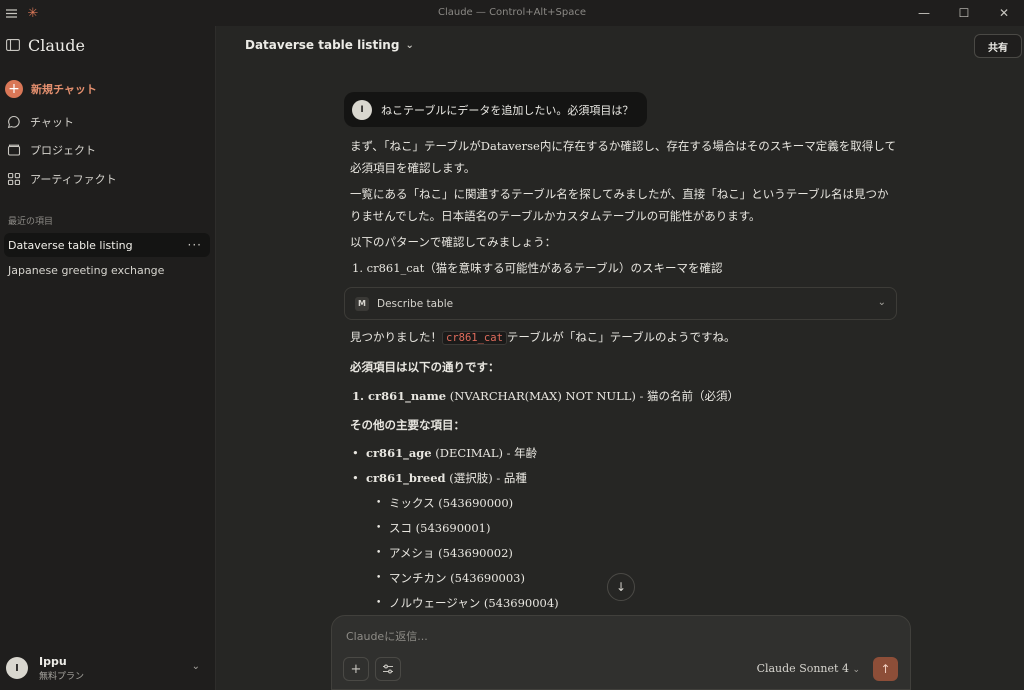 The width and height of the screenshot is (1024, 690). Describe the element at coordinates (407, 425) in the screenshot. I see `other-heading: その他の主要な項目：` at that location.